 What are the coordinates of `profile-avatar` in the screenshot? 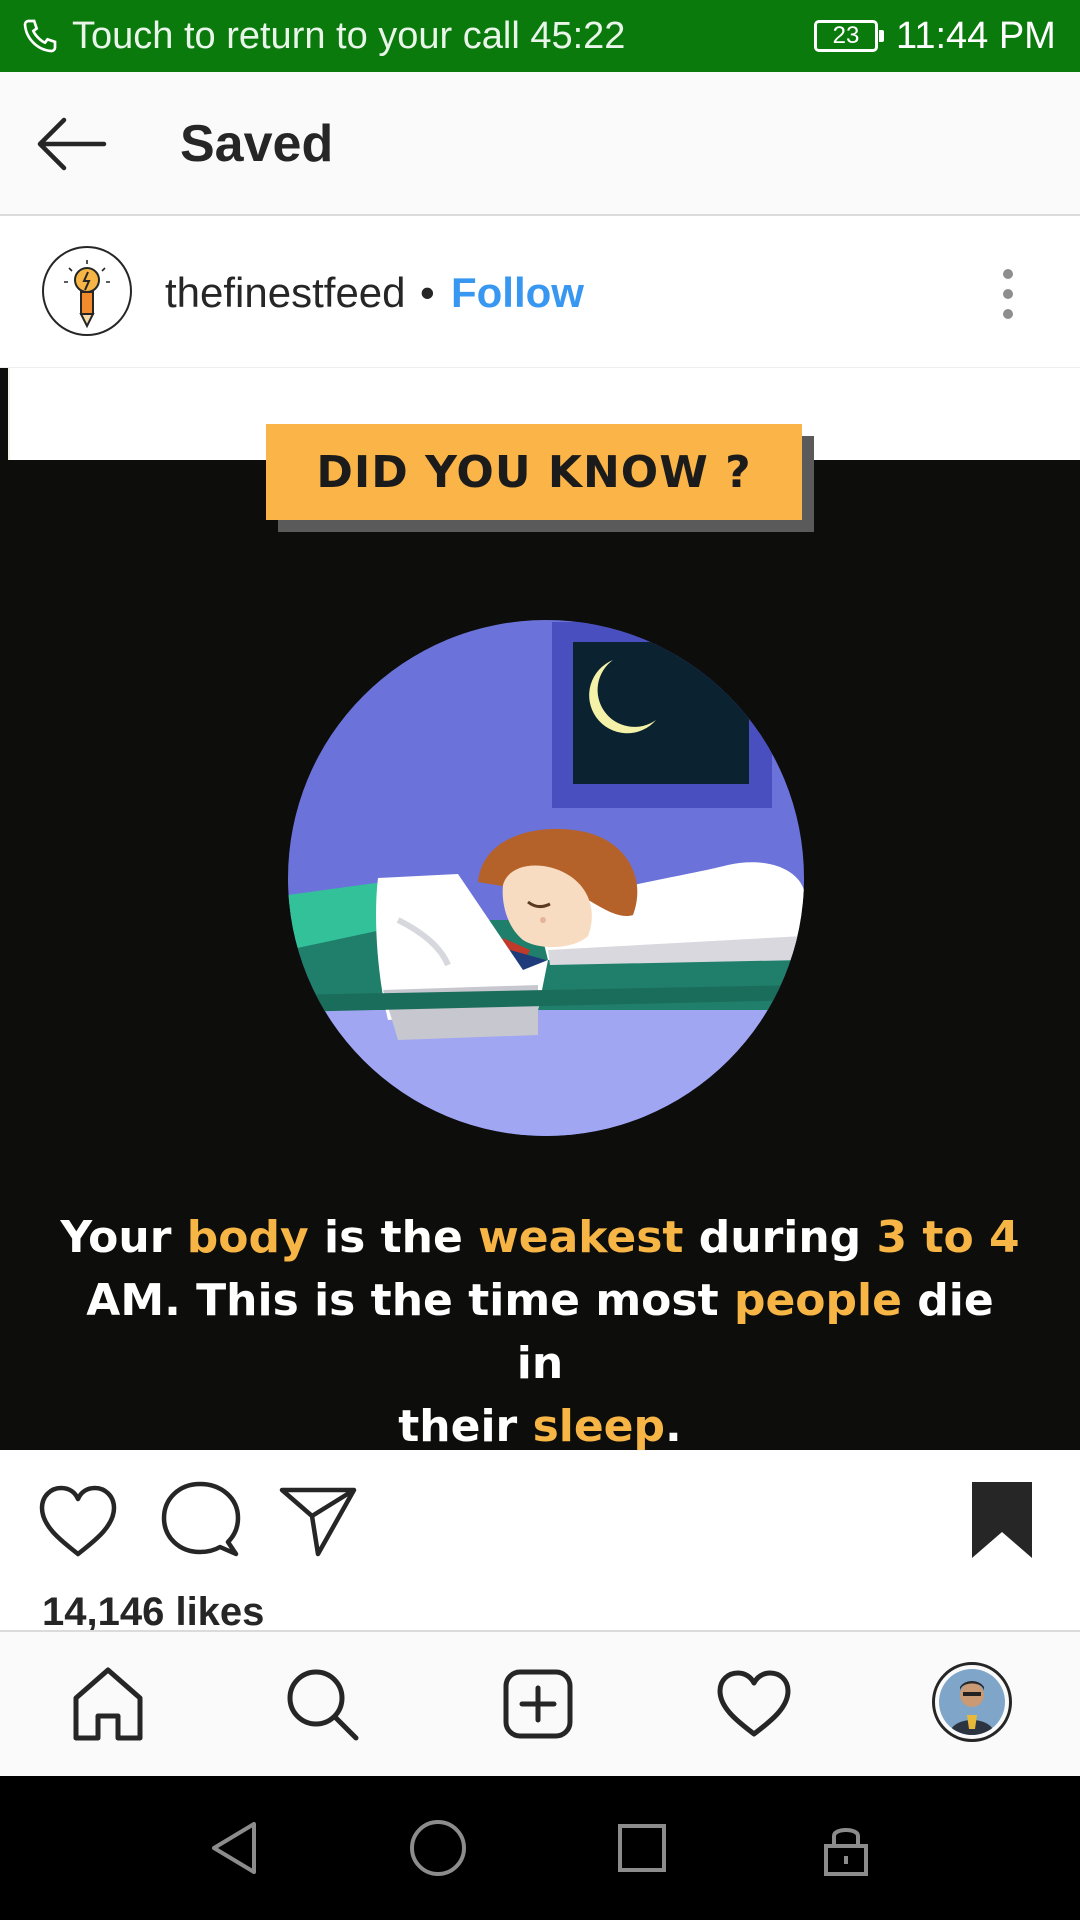 It's located at (972, 1702).